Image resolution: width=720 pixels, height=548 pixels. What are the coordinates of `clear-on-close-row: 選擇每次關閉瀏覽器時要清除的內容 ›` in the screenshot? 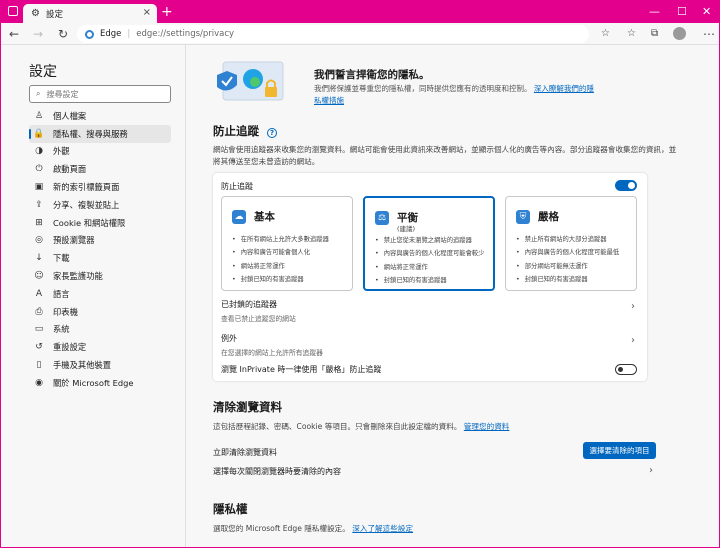 It's located at (433, 472).